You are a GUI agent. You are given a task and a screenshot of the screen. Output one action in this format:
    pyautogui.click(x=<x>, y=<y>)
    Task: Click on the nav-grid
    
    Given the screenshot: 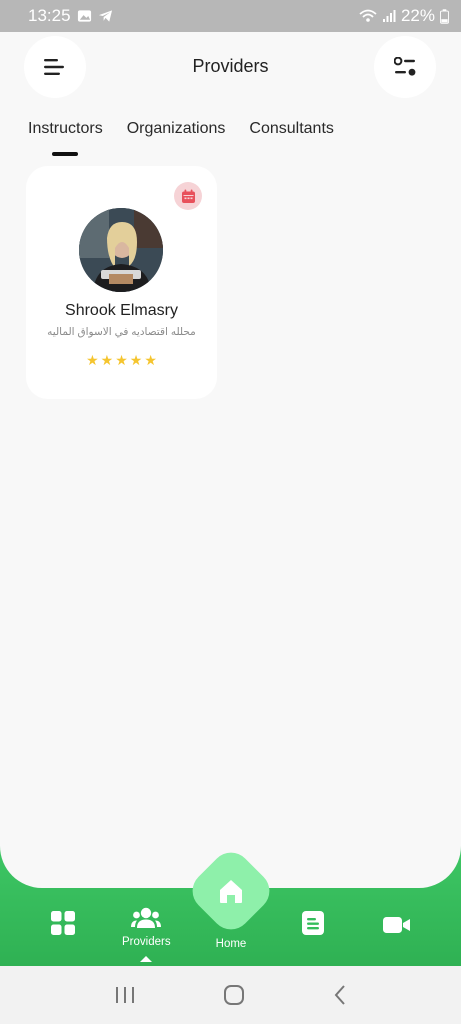 What is the action you would take?
    pyautogui.click(x=63, y=923)
    